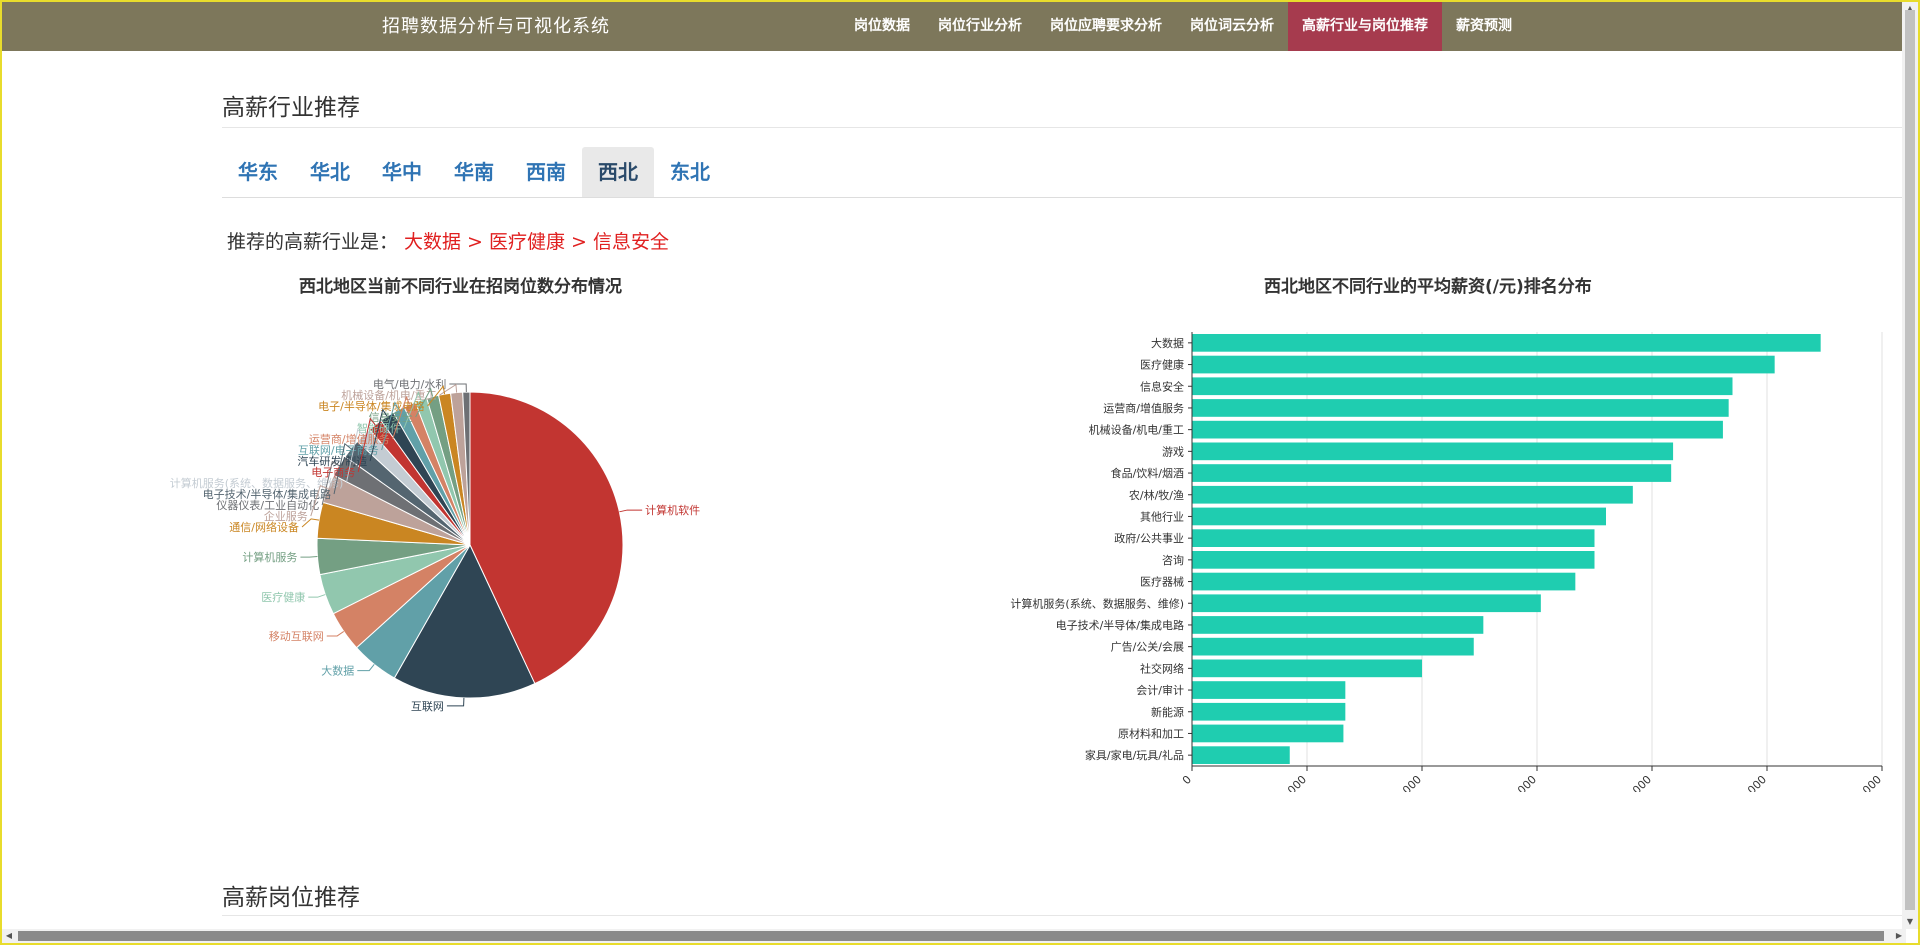 The image size is (1920, 945). I want to click on nav-item: 岗位行业分析, so click(980, 26).